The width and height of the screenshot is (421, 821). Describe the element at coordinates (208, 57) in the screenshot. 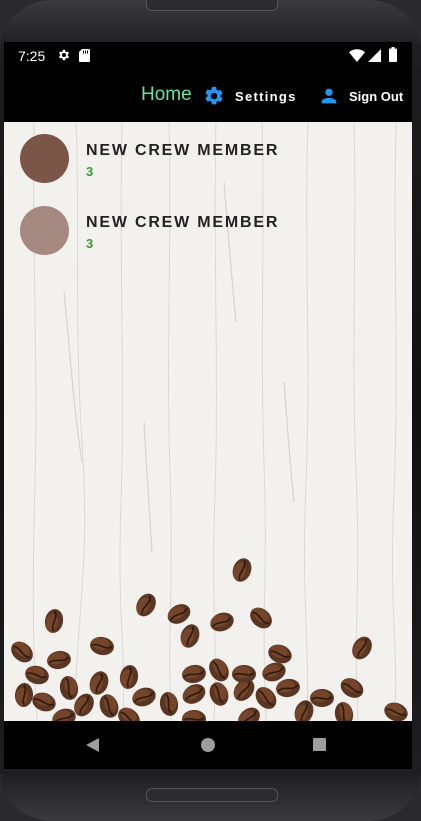

I see `status-bar: 7:25` at that location.